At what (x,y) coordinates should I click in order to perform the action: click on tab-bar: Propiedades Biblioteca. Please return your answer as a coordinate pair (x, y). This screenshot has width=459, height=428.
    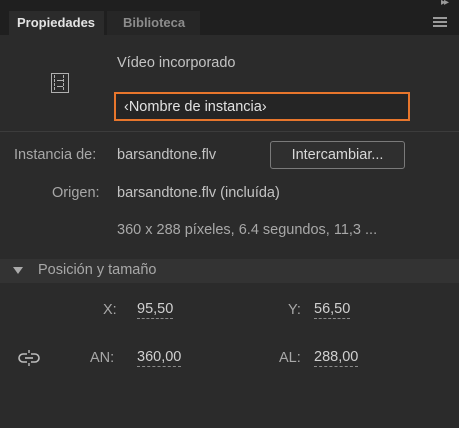
    Looking at the image, I should click on (229, 23).